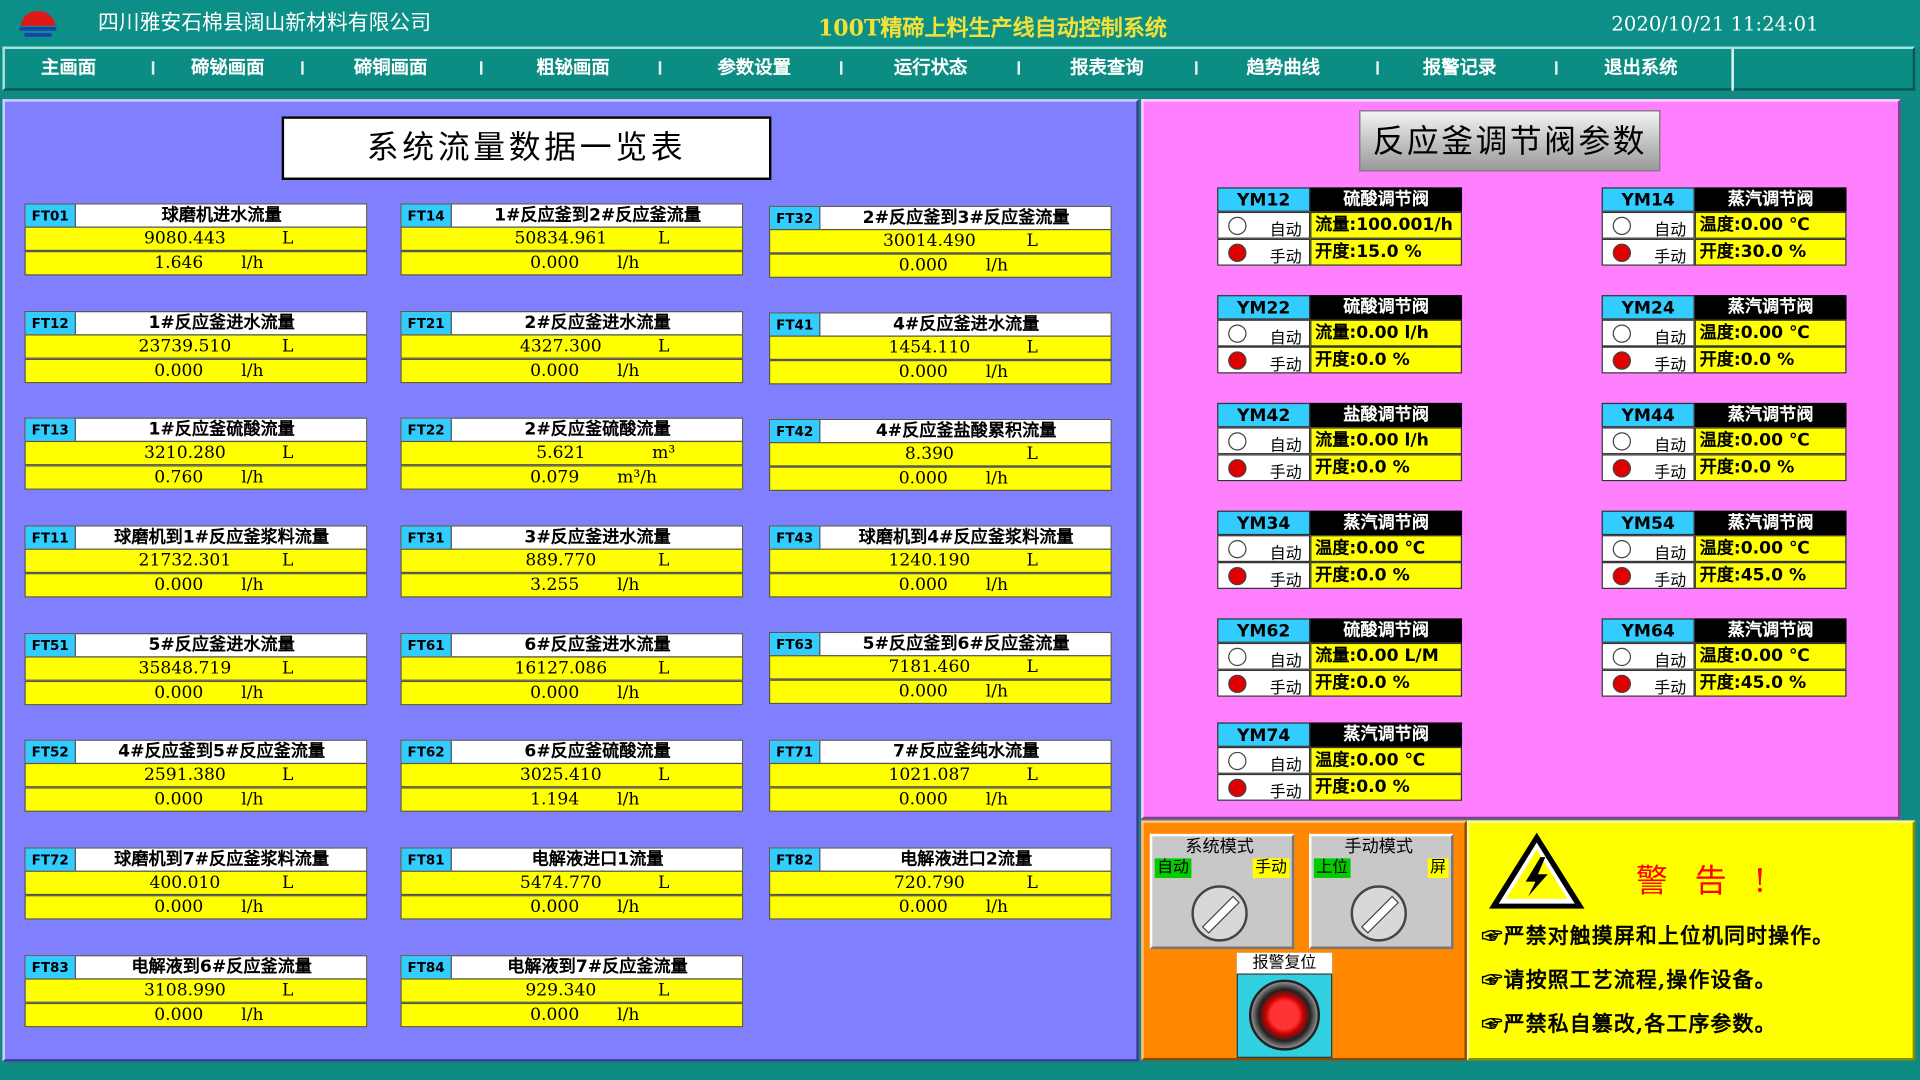 The width and height of the screenshot is (1920, 1080). I want to click on flow-total-row: 35848.719 L, so click(196, 668).